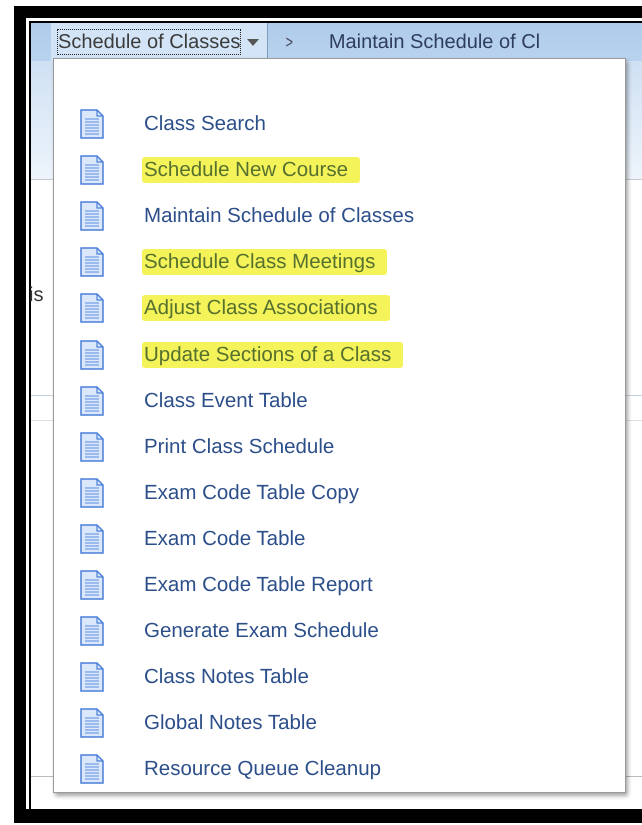 This screenshot has width=642, height=825. What do you see at coordinates (265, 262) in the screenshot?
I see `menu-item: Schedule Class Meetings` at bounding box center [265, 262].